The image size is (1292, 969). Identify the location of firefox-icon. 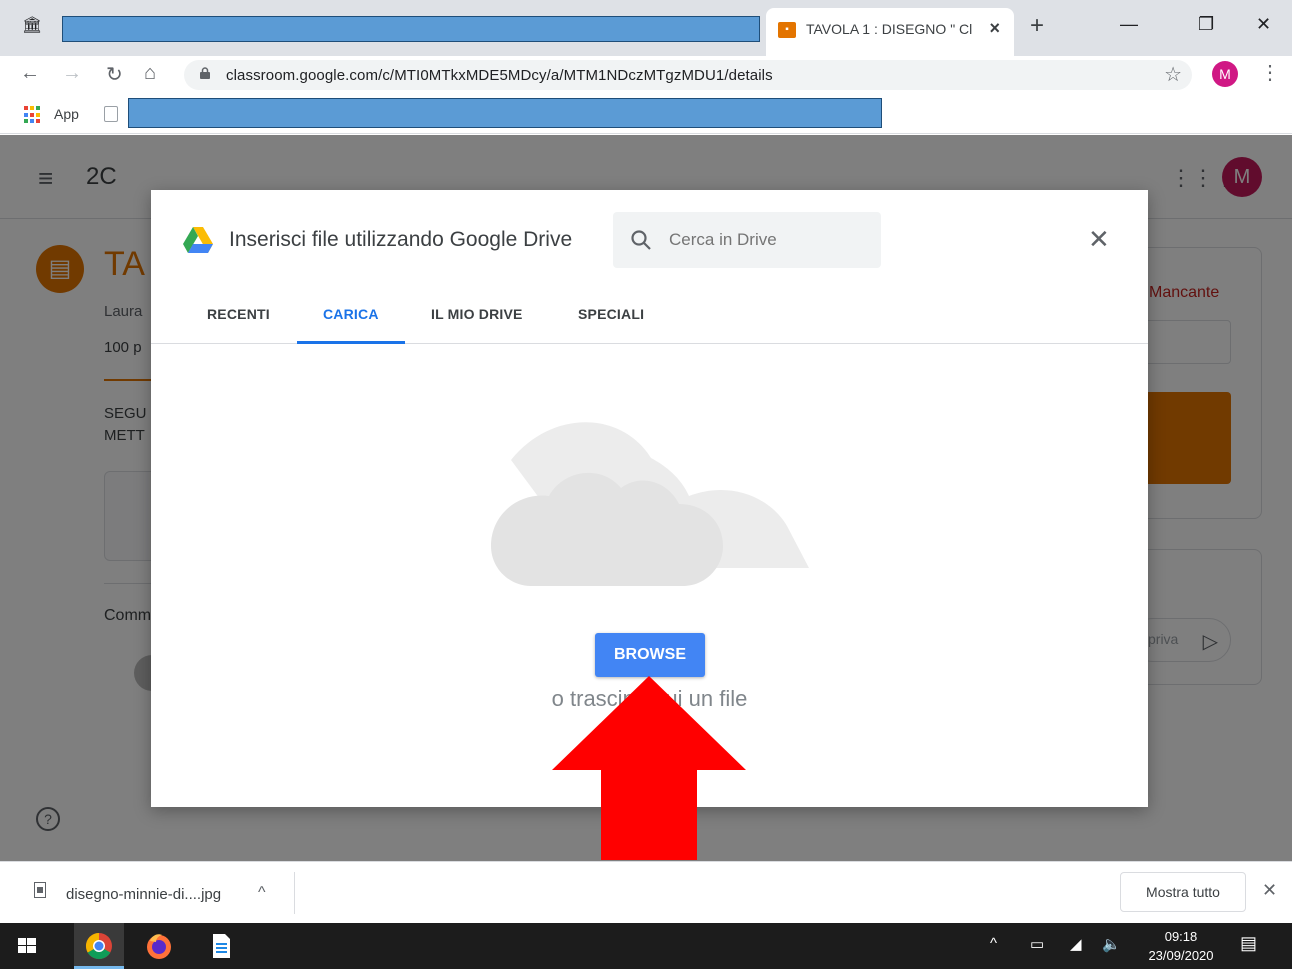
(159, 946).